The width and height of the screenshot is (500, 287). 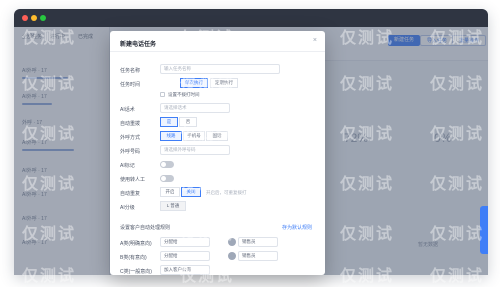 I want to click on redial-yes: 是, so click(x=169, y=122).